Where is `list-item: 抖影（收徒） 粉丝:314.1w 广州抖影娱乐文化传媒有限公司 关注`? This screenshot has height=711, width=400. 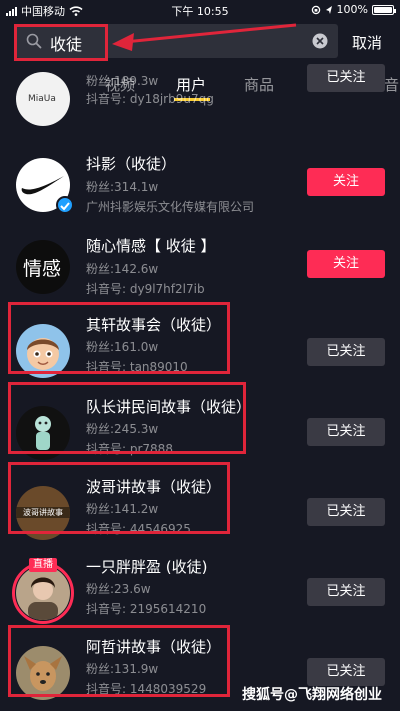 list-item: 抖影（收徒） 粉丝:314.1w 广州抖影娱乐文化传媒有限公司 关注 is located at coordinates (200, 190).